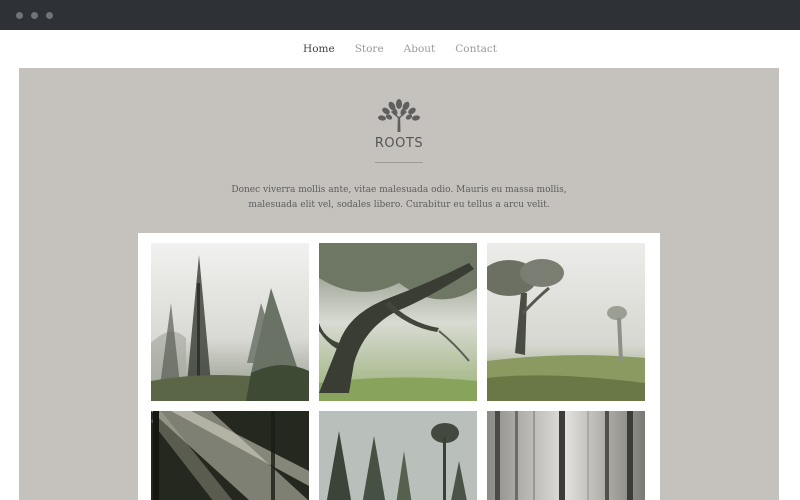  Describe the element at coordinates (400, 15) in the screenshot. I see `window-titlebar` at that location.